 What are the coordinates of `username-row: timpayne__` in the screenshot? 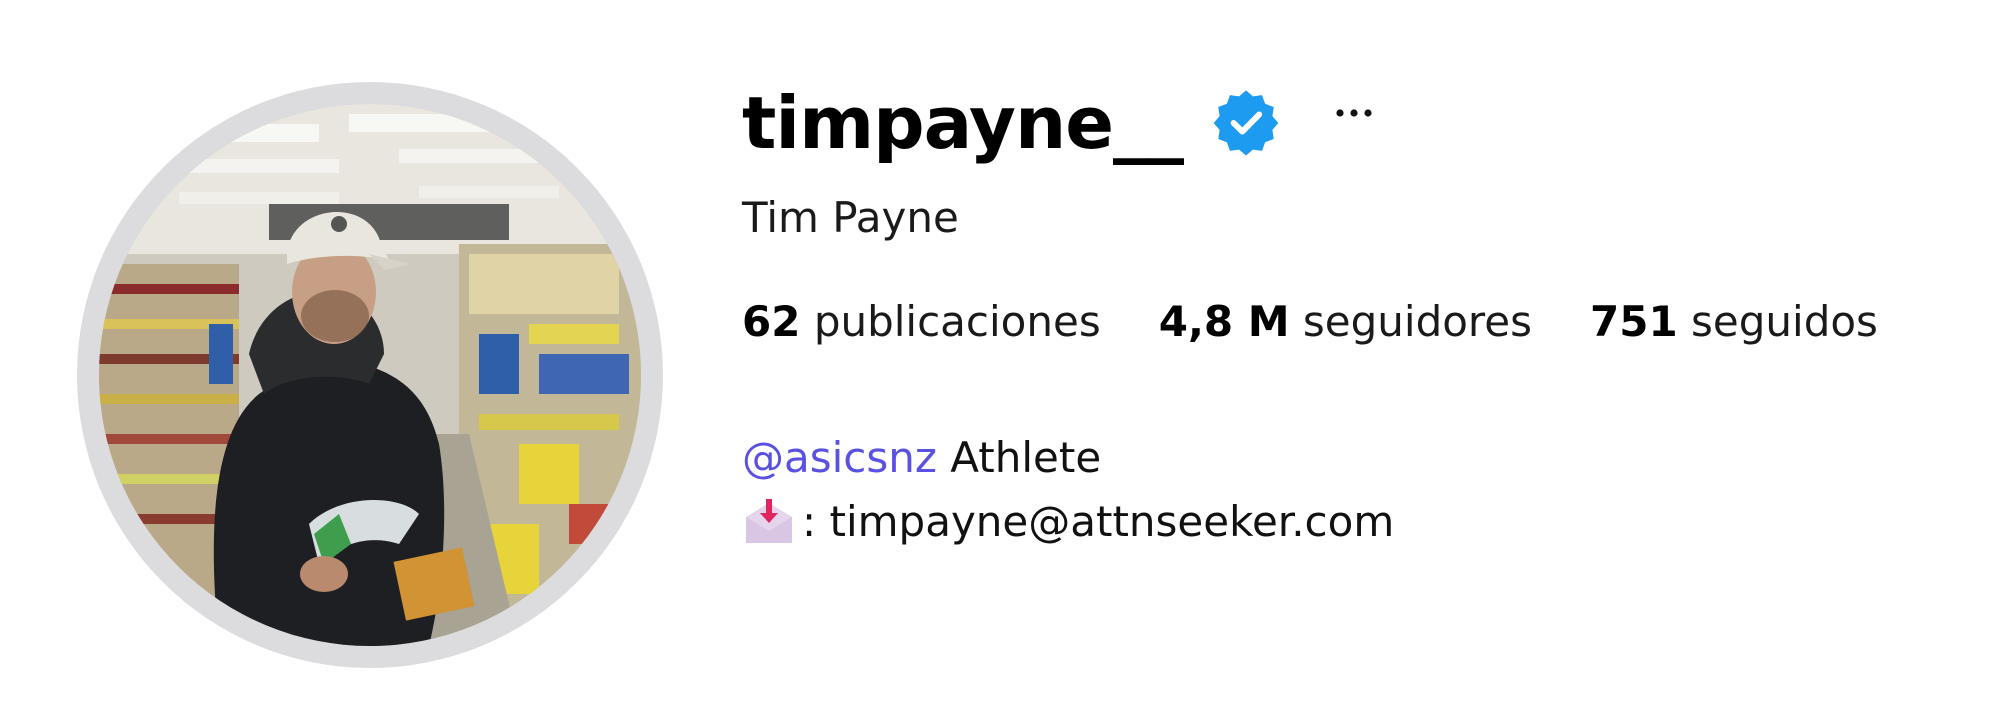 It's located at (1060, 123).